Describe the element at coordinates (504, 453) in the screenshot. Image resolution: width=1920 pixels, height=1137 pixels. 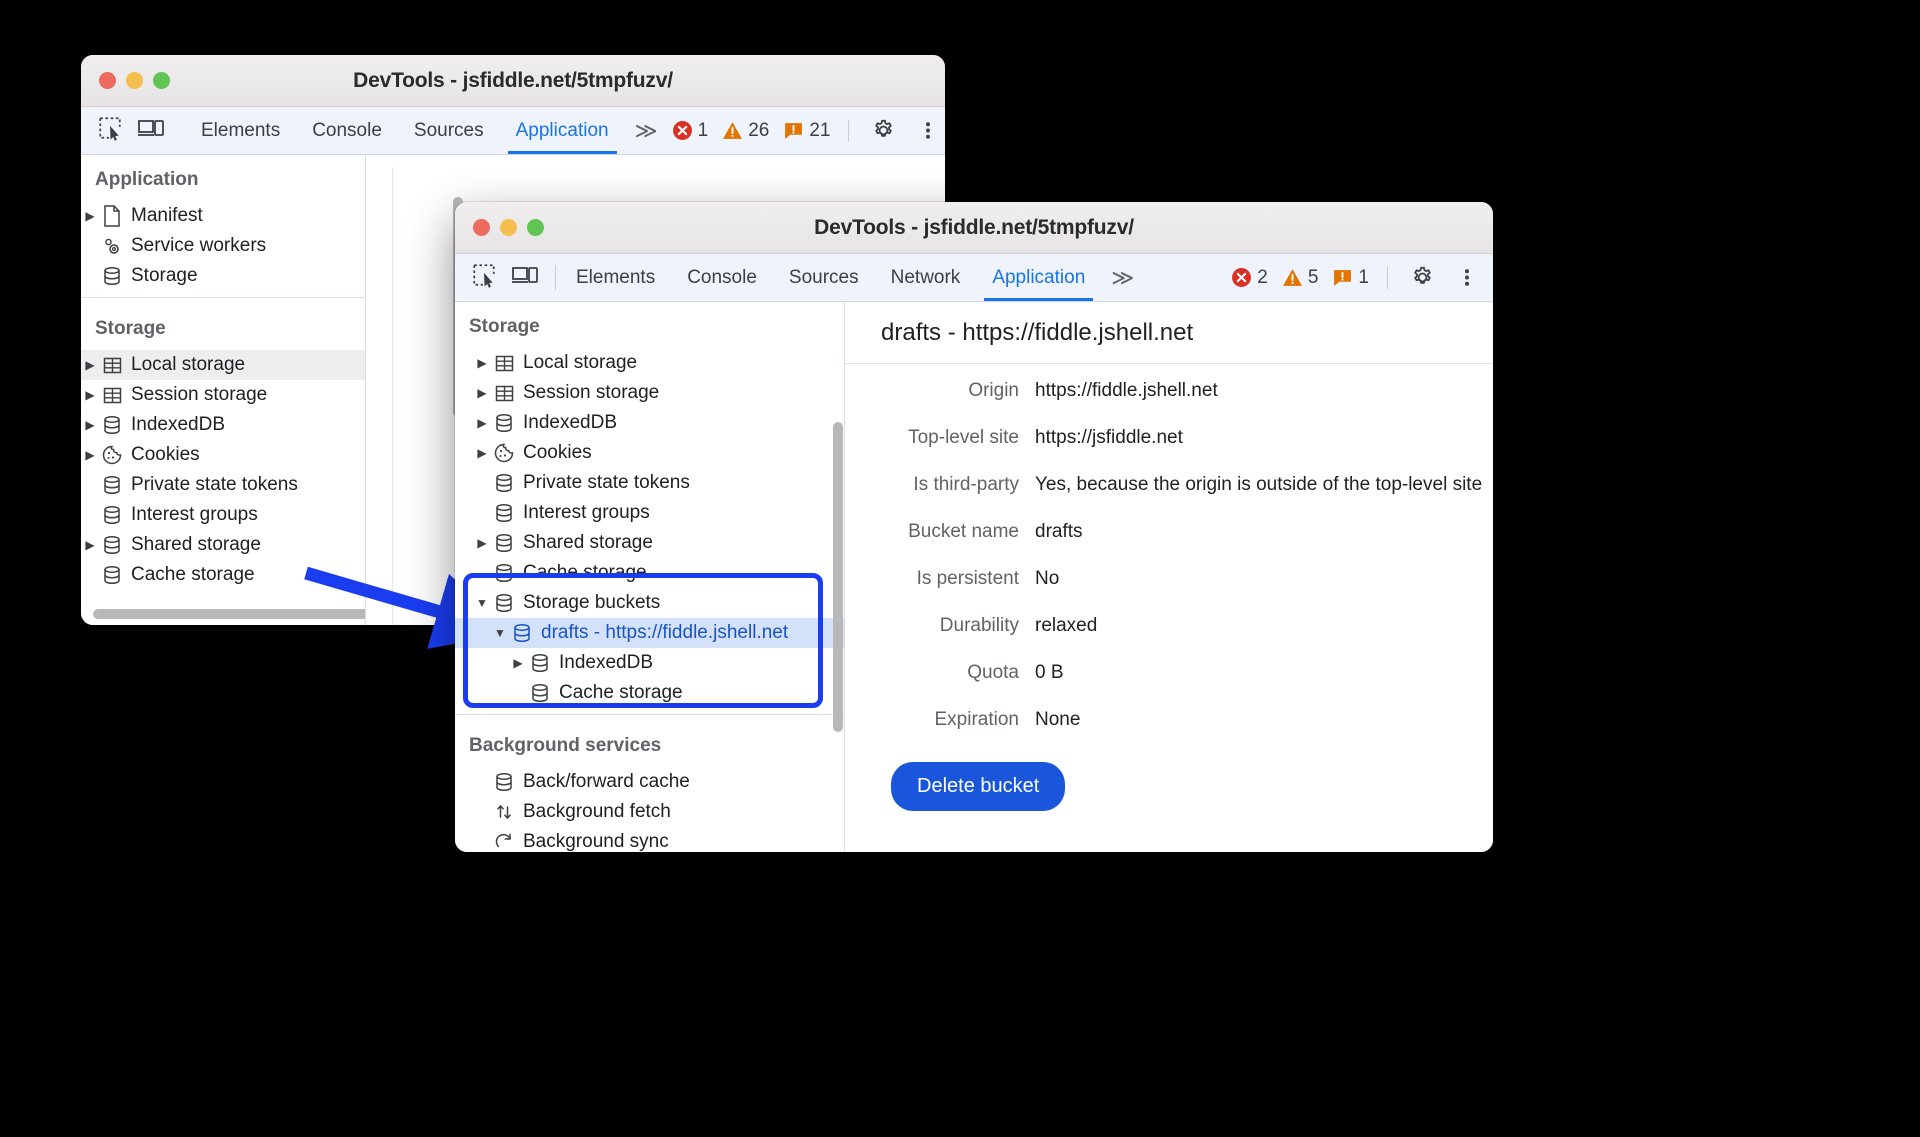
I see `cookie-icon` at that location.